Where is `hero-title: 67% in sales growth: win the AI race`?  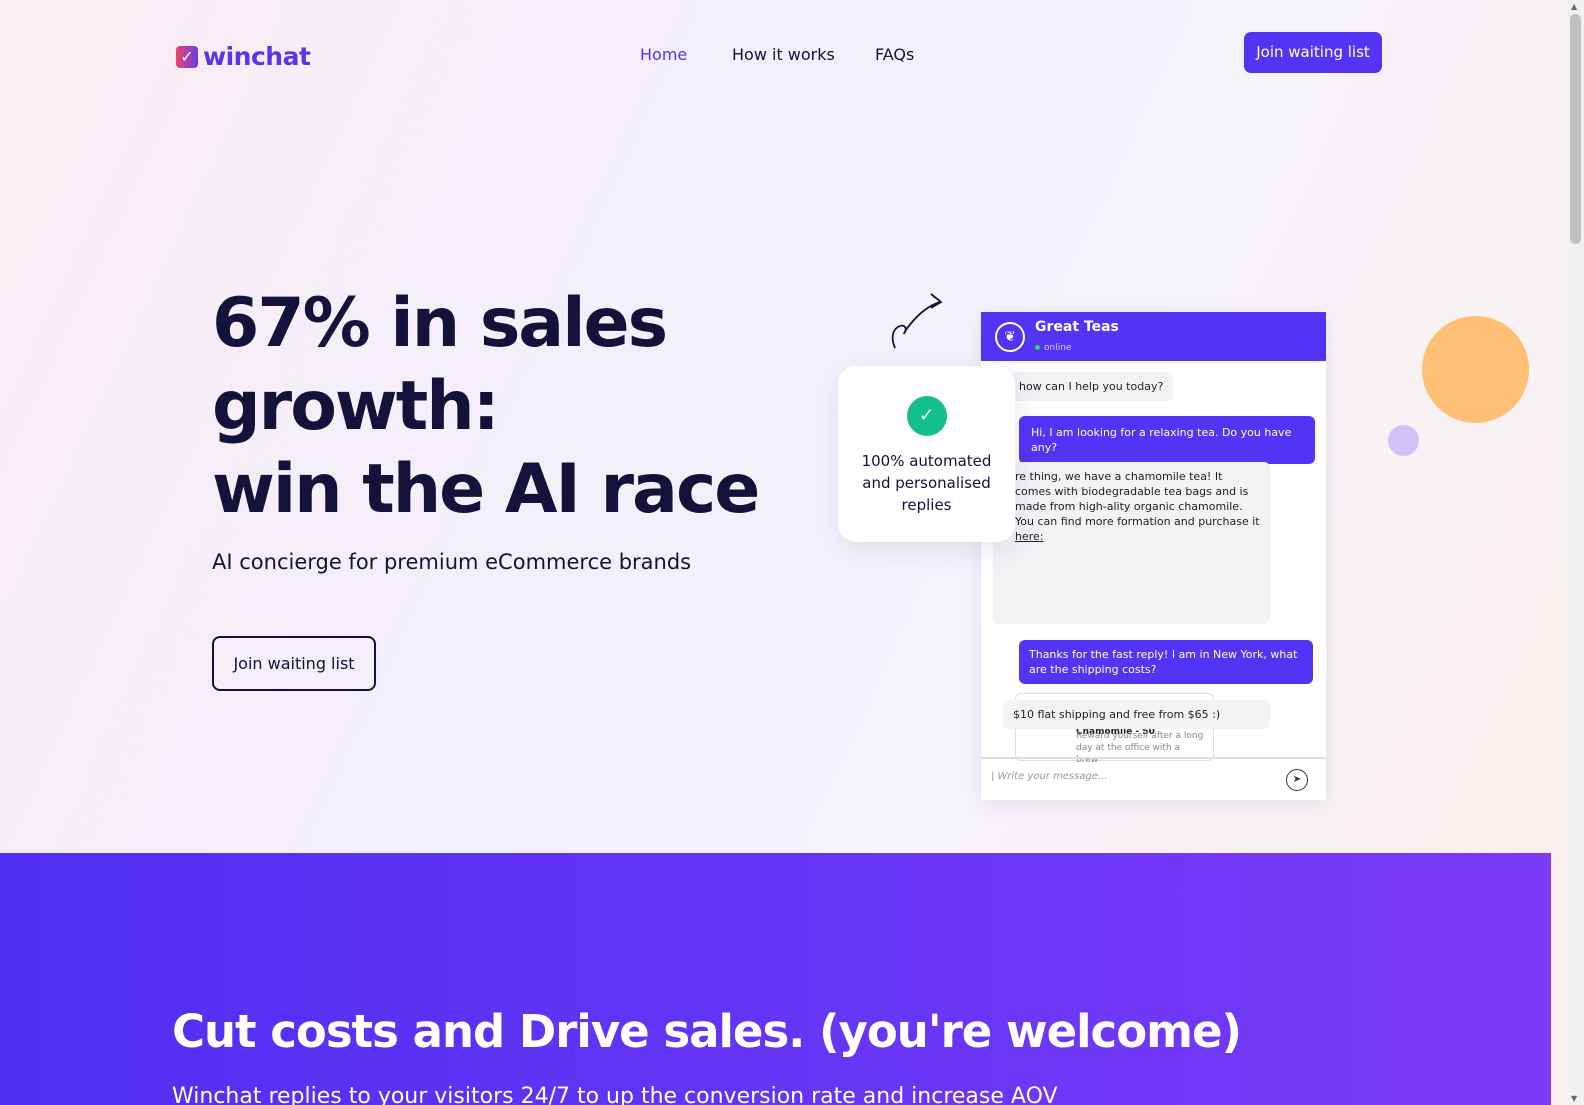 hero-title: 67% in sales growth: win the AI race is located at coordinates (486, 406).